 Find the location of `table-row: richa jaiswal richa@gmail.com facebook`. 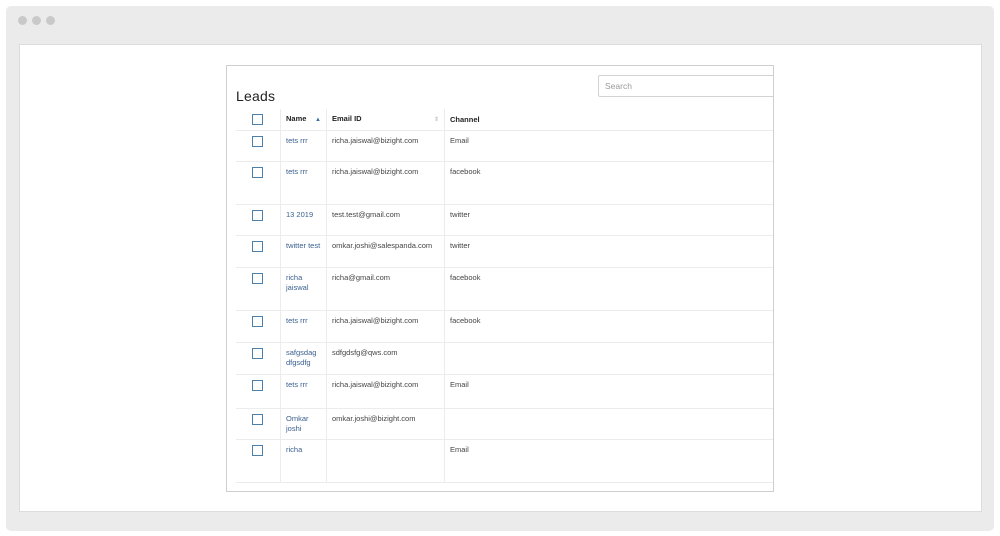

table-row: richa jaiswal richa@gmail.com facebook is located at coordinates (504, 289).